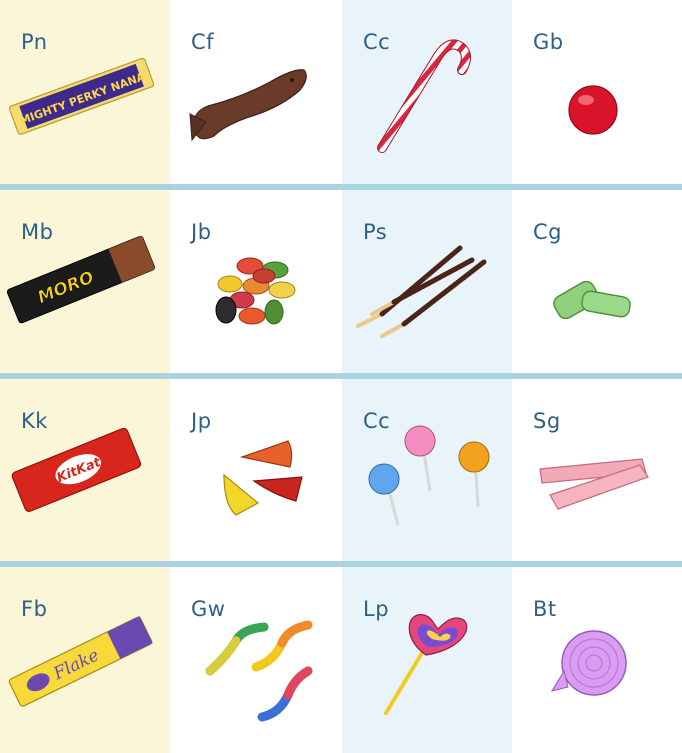 The image size is (682, 753). I want to click on chewing-gum-icon, so click(592, 300).